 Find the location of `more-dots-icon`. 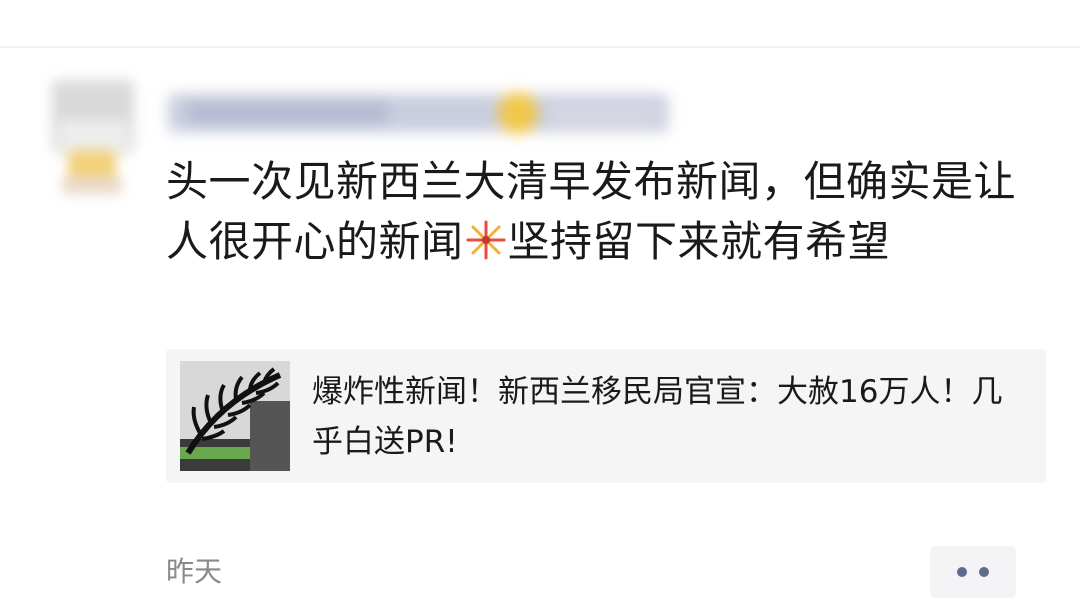

more-dots-icon is located at coordinates (973, 572).